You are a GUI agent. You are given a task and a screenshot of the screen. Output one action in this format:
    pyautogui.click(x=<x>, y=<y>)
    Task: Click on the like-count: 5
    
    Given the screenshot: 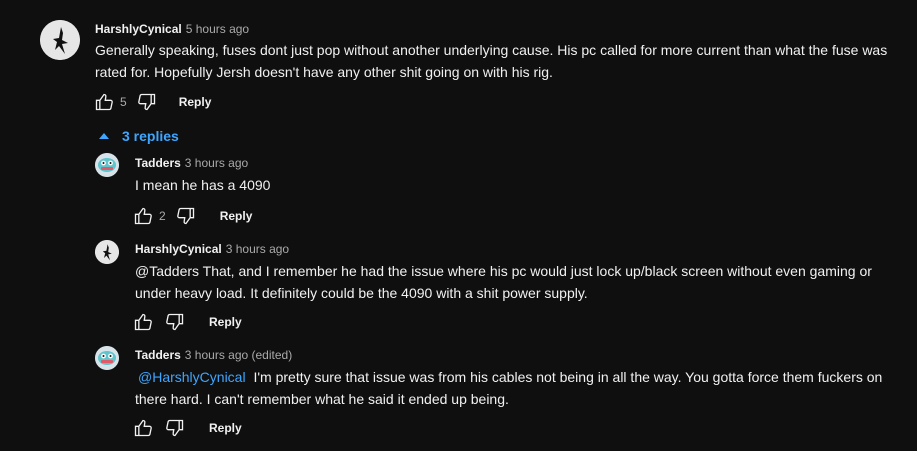 What is the action you would take?
    pyautogui.click(x=123, y=102)
    